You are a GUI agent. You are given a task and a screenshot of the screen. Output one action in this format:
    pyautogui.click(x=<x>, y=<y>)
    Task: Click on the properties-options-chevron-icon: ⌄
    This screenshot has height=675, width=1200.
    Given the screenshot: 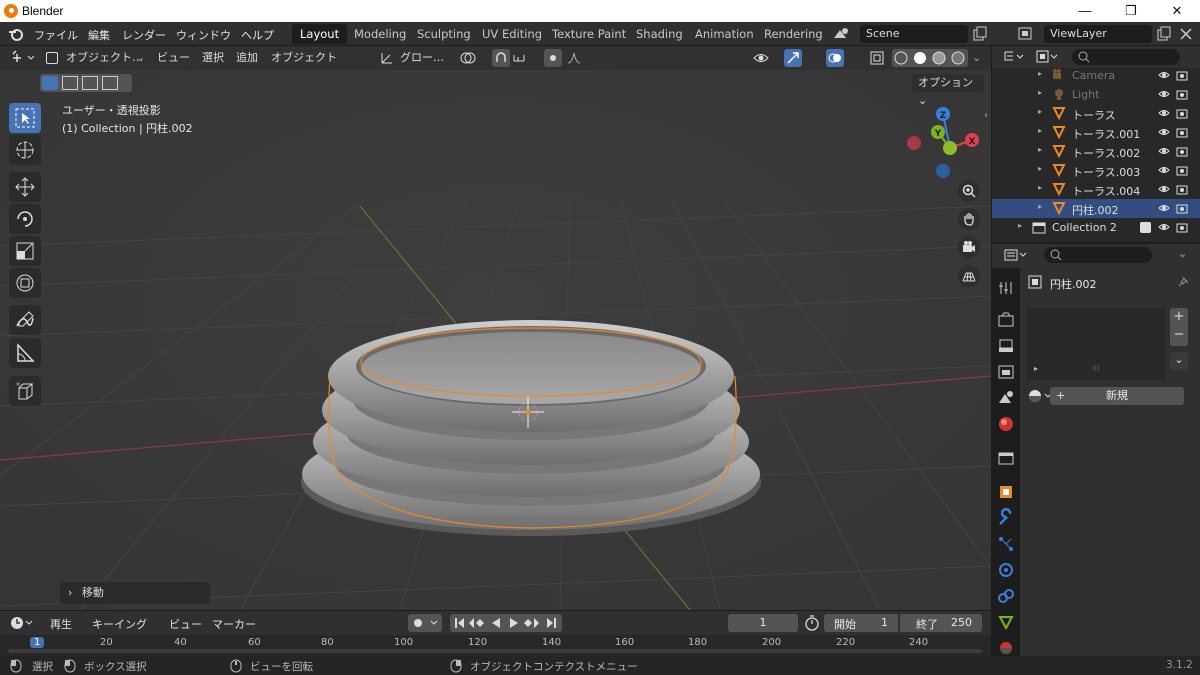 What is the action you would take?
    pyautogui.click(x=1182, y=253)
    